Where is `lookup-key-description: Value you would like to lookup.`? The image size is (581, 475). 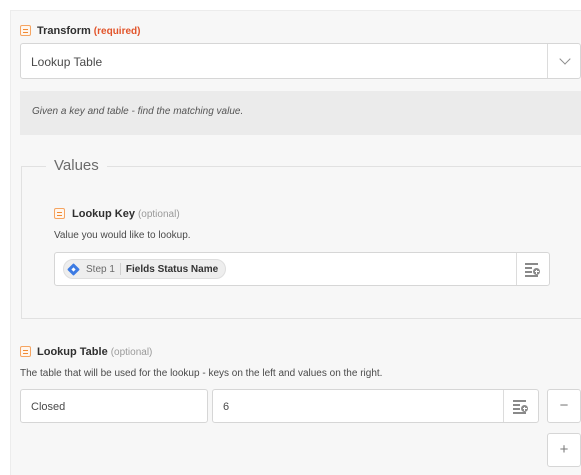
lookup-key-description: Value you would like to lookup. is located at coordinates (122, 235).